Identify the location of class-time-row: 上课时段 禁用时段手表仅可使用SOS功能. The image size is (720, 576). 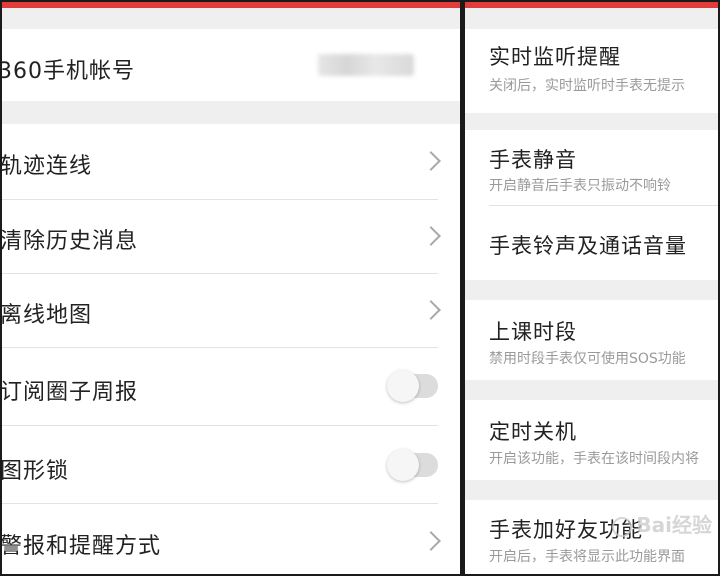
(591, 340).